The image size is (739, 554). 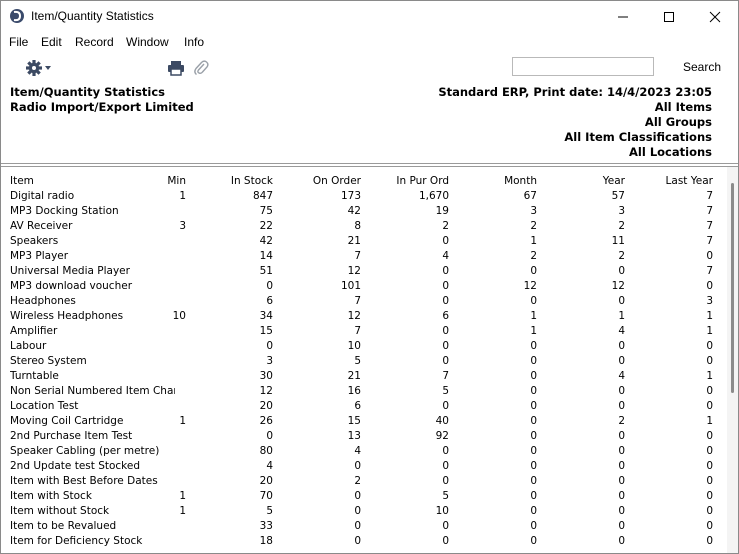 I want to click on table-row: Item to be Revalued 33 0 0 0 0 0, so click(x=364, y=527).